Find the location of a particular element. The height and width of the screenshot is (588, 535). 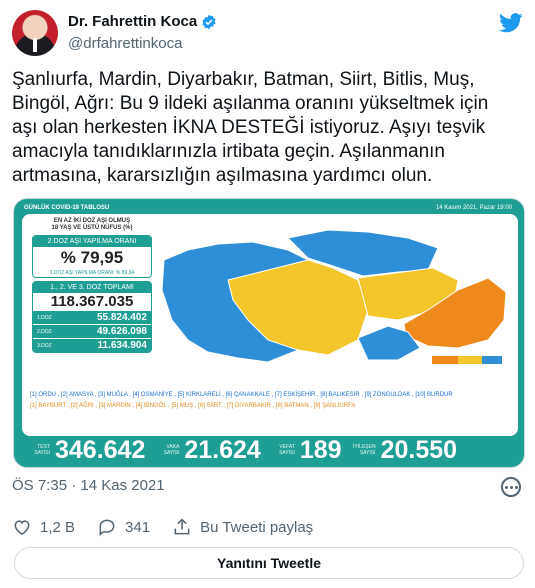

reply-tweet-button: Yanıtını Tweetle is located at coordinates (269, 563).